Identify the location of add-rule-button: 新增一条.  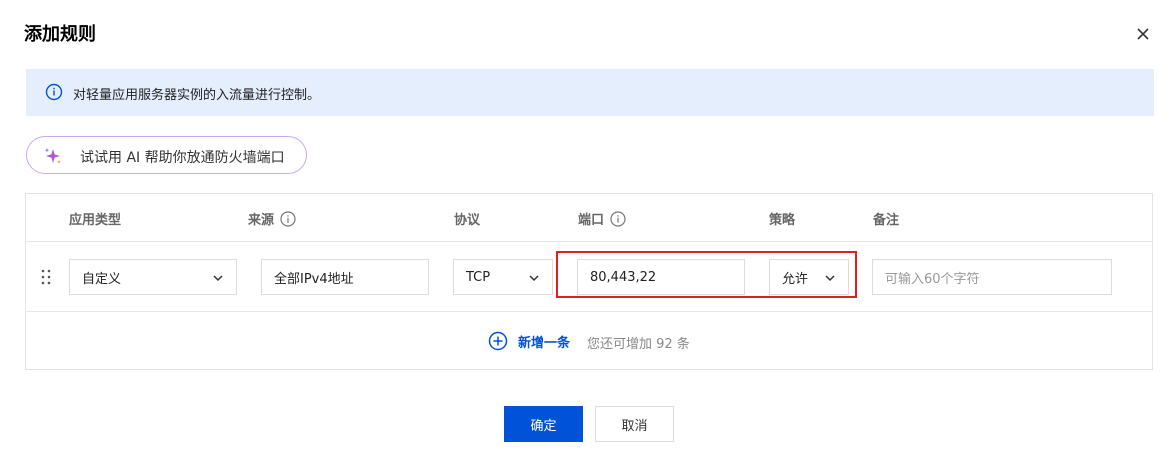
(529, 341).